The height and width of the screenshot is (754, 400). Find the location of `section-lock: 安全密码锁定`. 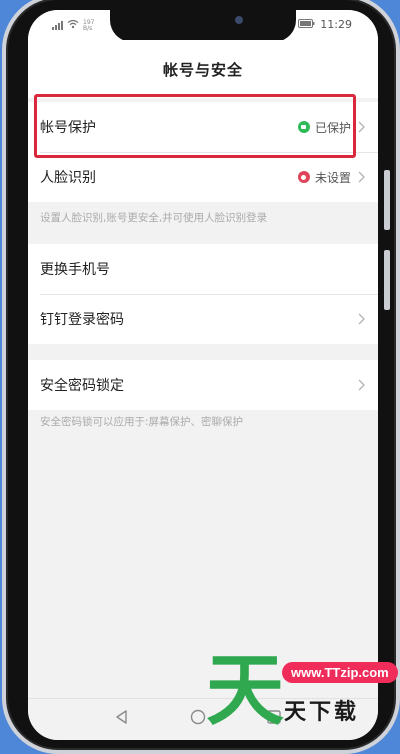

section-lock: 安全密码锁定 is located at coordinates (203, 385).